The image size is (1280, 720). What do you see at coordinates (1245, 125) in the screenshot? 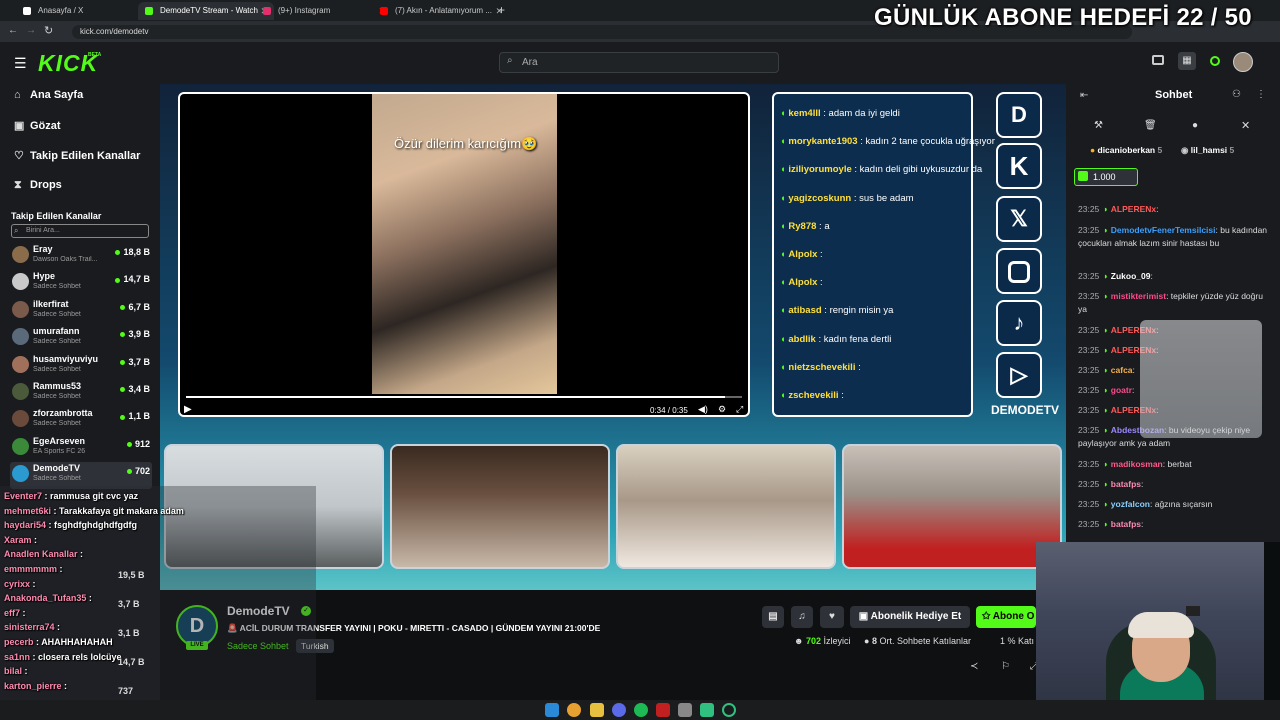
I see `close-icon: ✕` at bounding box center [1245, 125].